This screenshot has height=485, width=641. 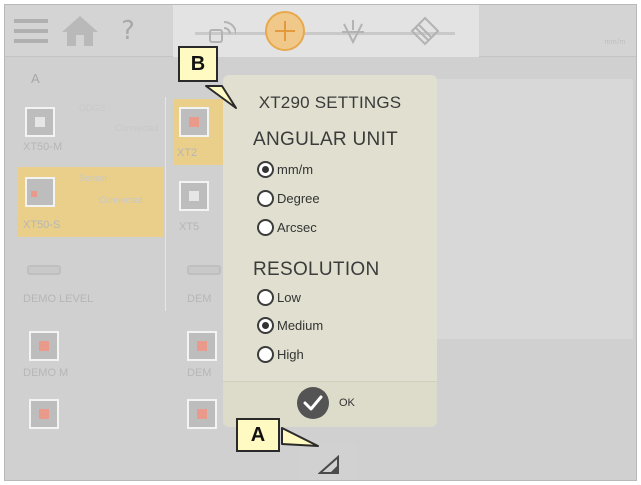 I want to click on angular-unit-heading: ANGULAR UNIT, so click(x=326, y=139).